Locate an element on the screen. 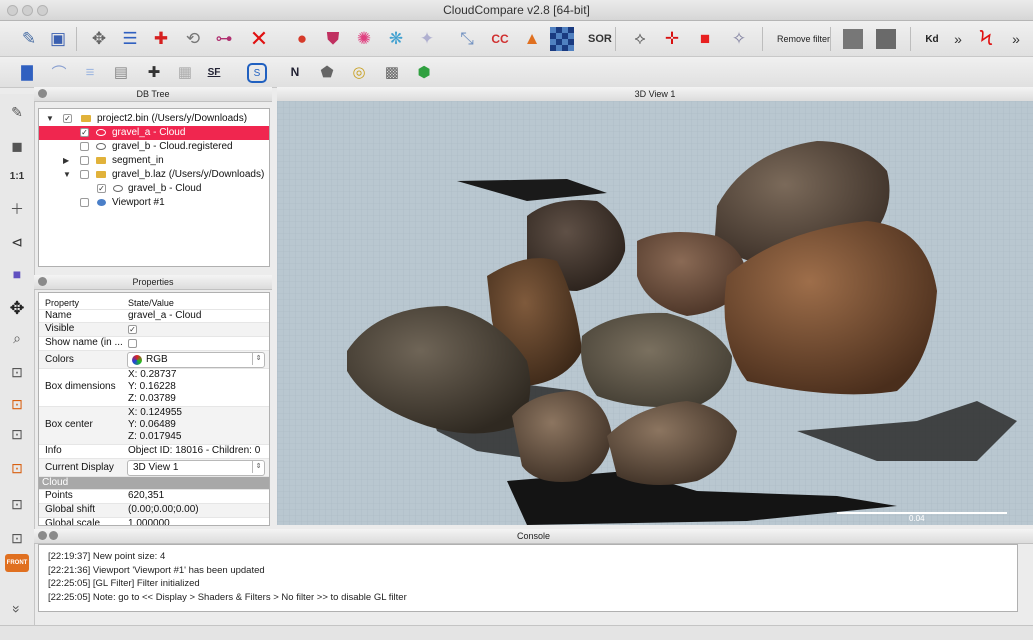 Image resolution: width=1033 pixels, height=640 pixels. filter-icon: ⛊ is located at coordinates (333, 39).